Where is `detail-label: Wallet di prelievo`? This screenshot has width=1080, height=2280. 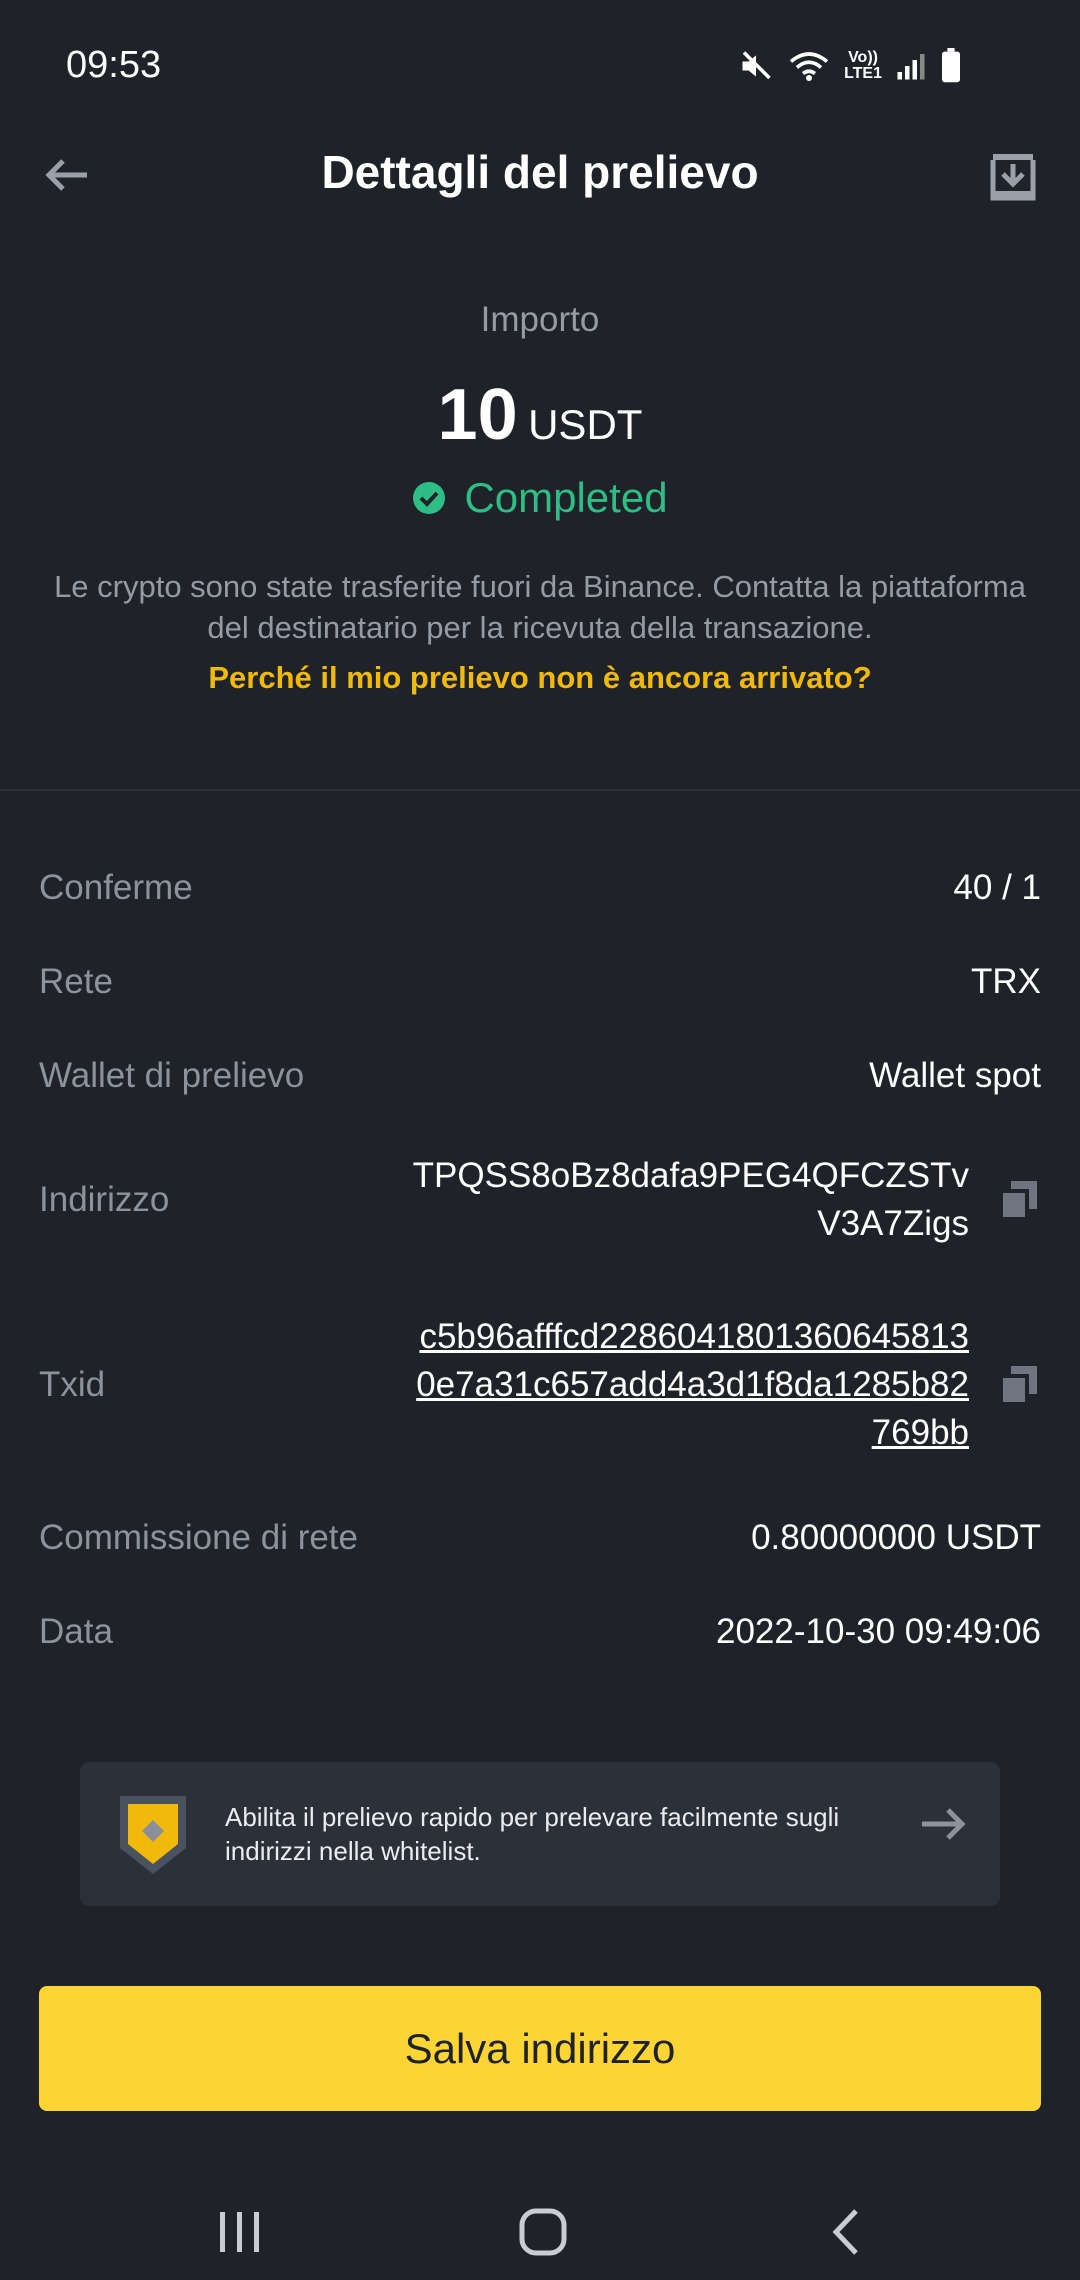
detail-label: Wallet di prelievo is located at coordinates (172, 1075).